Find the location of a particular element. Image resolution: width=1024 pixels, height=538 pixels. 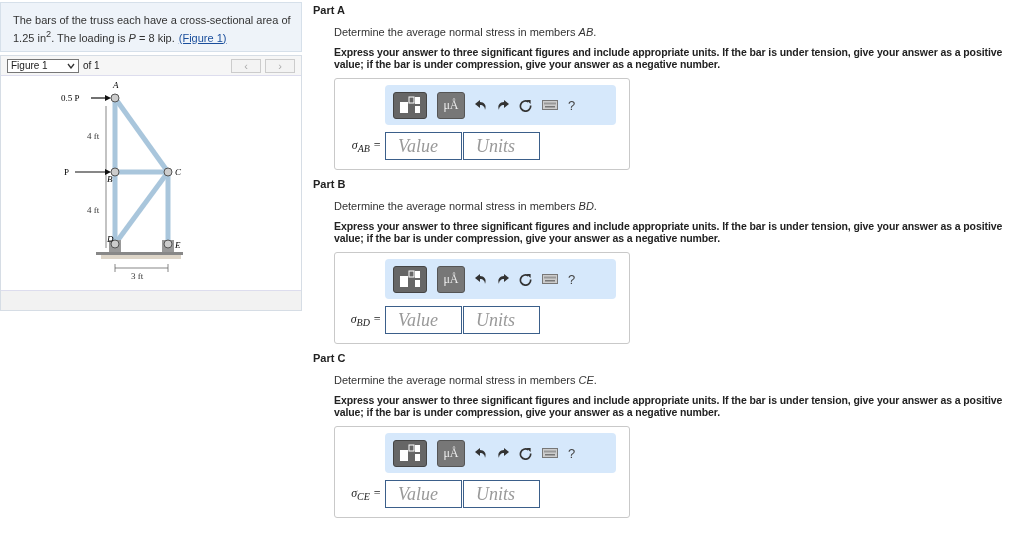

variable-label: σ$_{CE}$ = is located at coordinates (365, 494).